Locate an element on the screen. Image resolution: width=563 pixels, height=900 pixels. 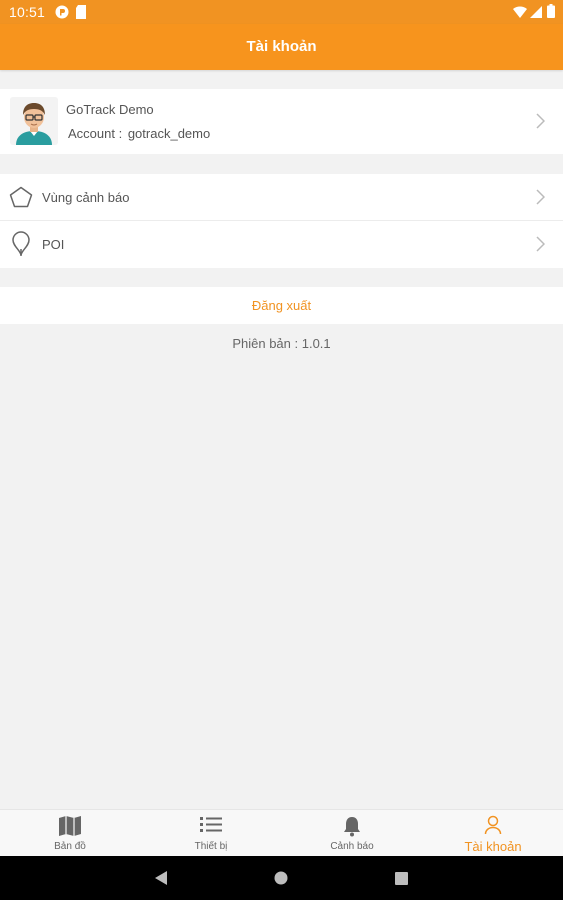
bottom-tab-bar: Bản đồ Thiết bị Cảnh báo Tài khoản is located at coordinates (281, 832).